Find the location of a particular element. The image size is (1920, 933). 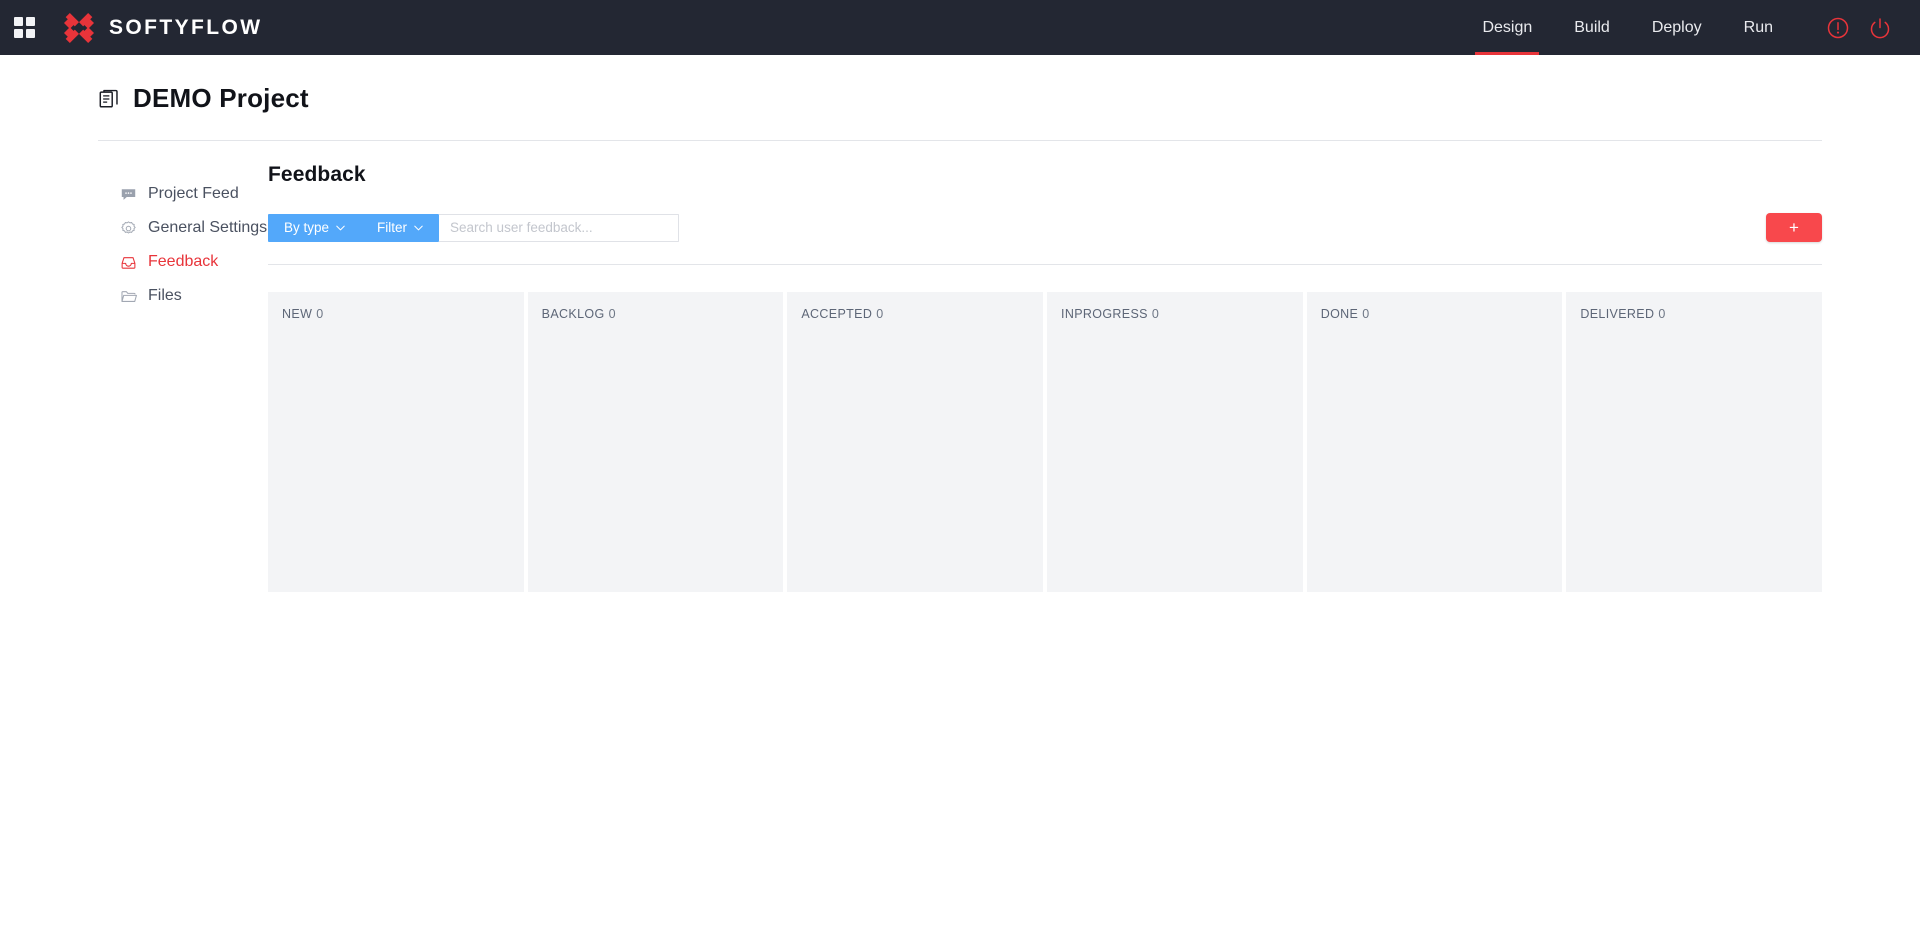

top-navigation-bar: SOFTYFLOW Design Build Deploy Run is located at coordinates (960, 27).